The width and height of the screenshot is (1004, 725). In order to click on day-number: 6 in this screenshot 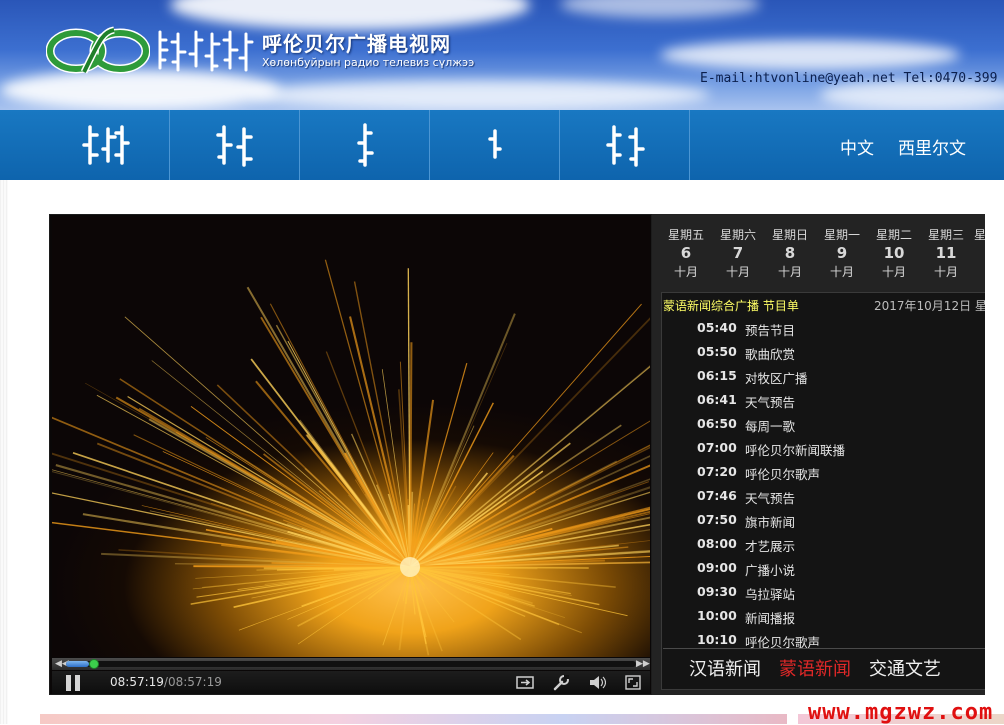, I will do `click(686, 253)`.